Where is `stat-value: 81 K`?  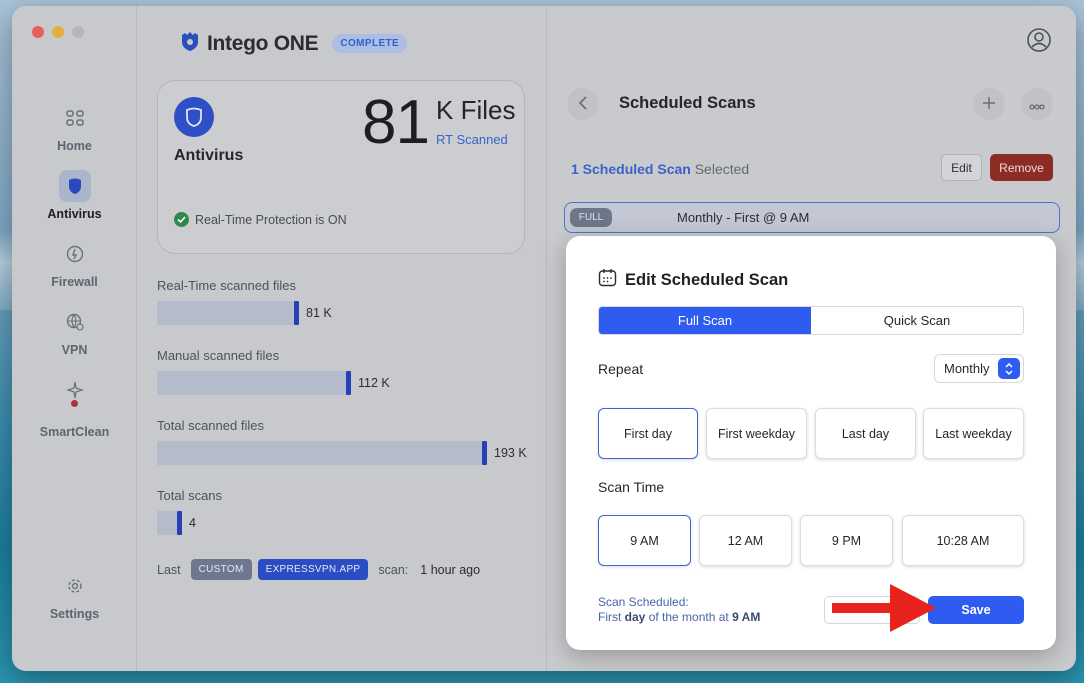
stat-value: 81 K is located at coordinates (319, 313).